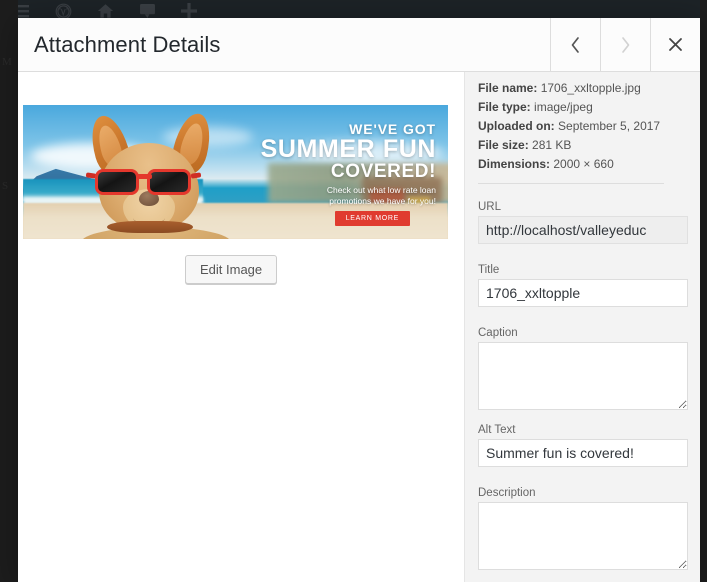 This screenshot has height=582, width=707. Describe the element at coordinates (516, 126) in the screenshot. I see `meta-uploaded-on-label: Uploaded on:` at that location.